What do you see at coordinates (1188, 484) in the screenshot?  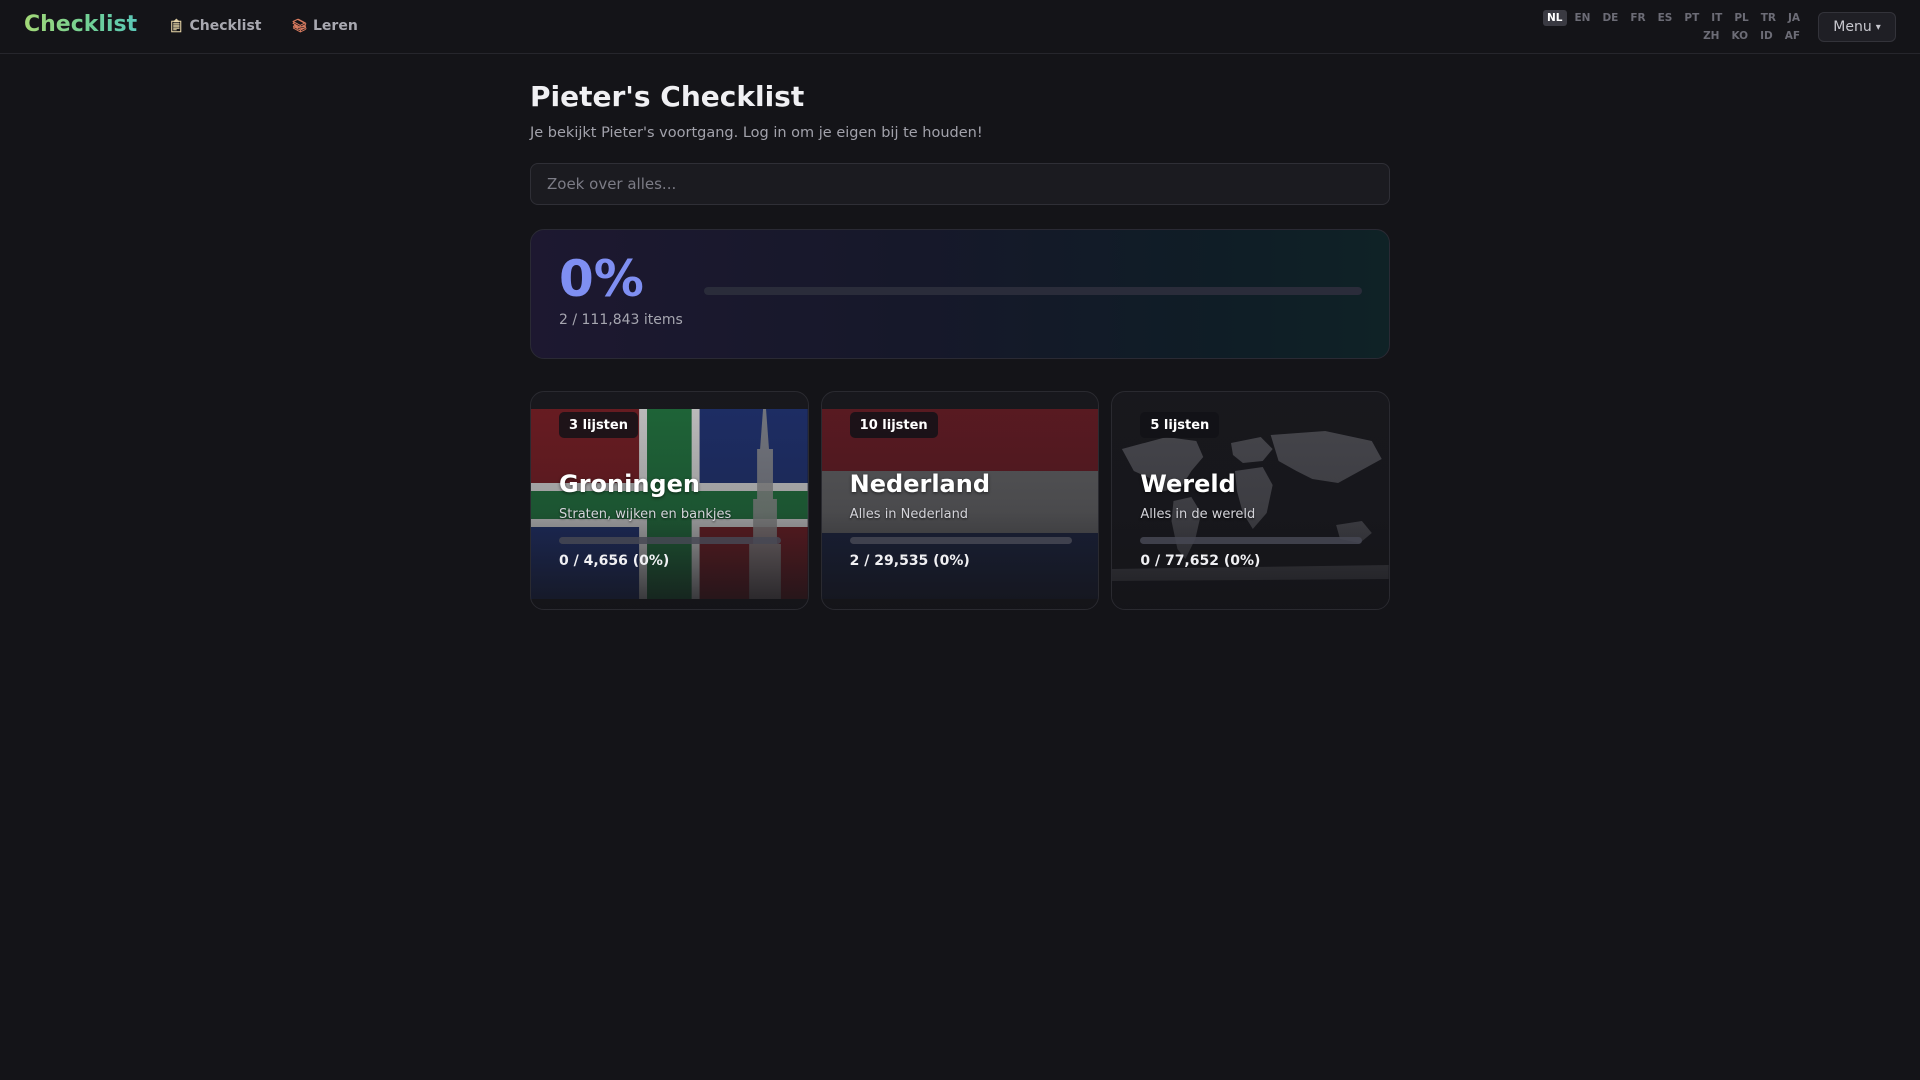 I see `card-title: Wereld` at bounding box center [1188, 484].